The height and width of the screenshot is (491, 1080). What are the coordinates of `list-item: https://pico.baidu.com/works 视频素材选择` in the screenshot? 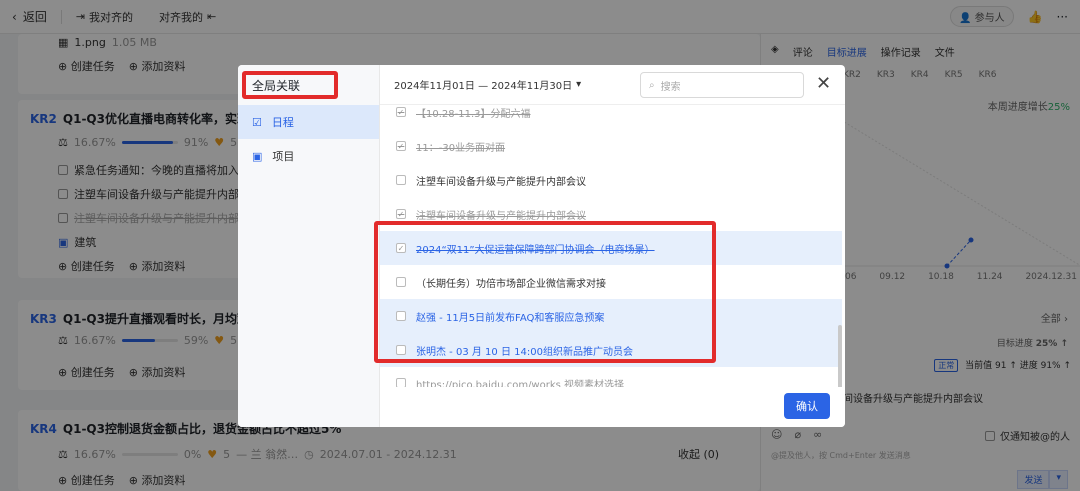 It's located at (611, 380).